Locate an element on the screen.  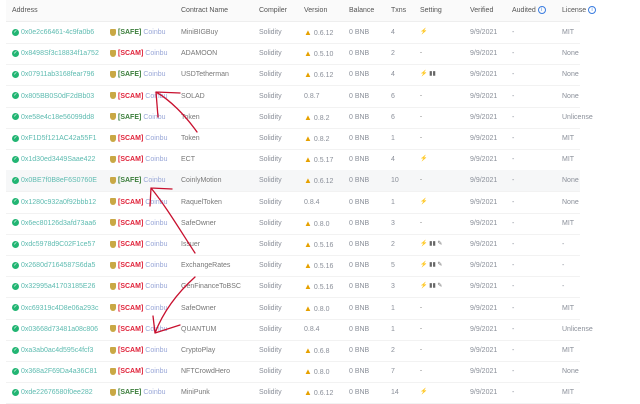
contract-name: QUANTUM is located at coordinates (199, 329).